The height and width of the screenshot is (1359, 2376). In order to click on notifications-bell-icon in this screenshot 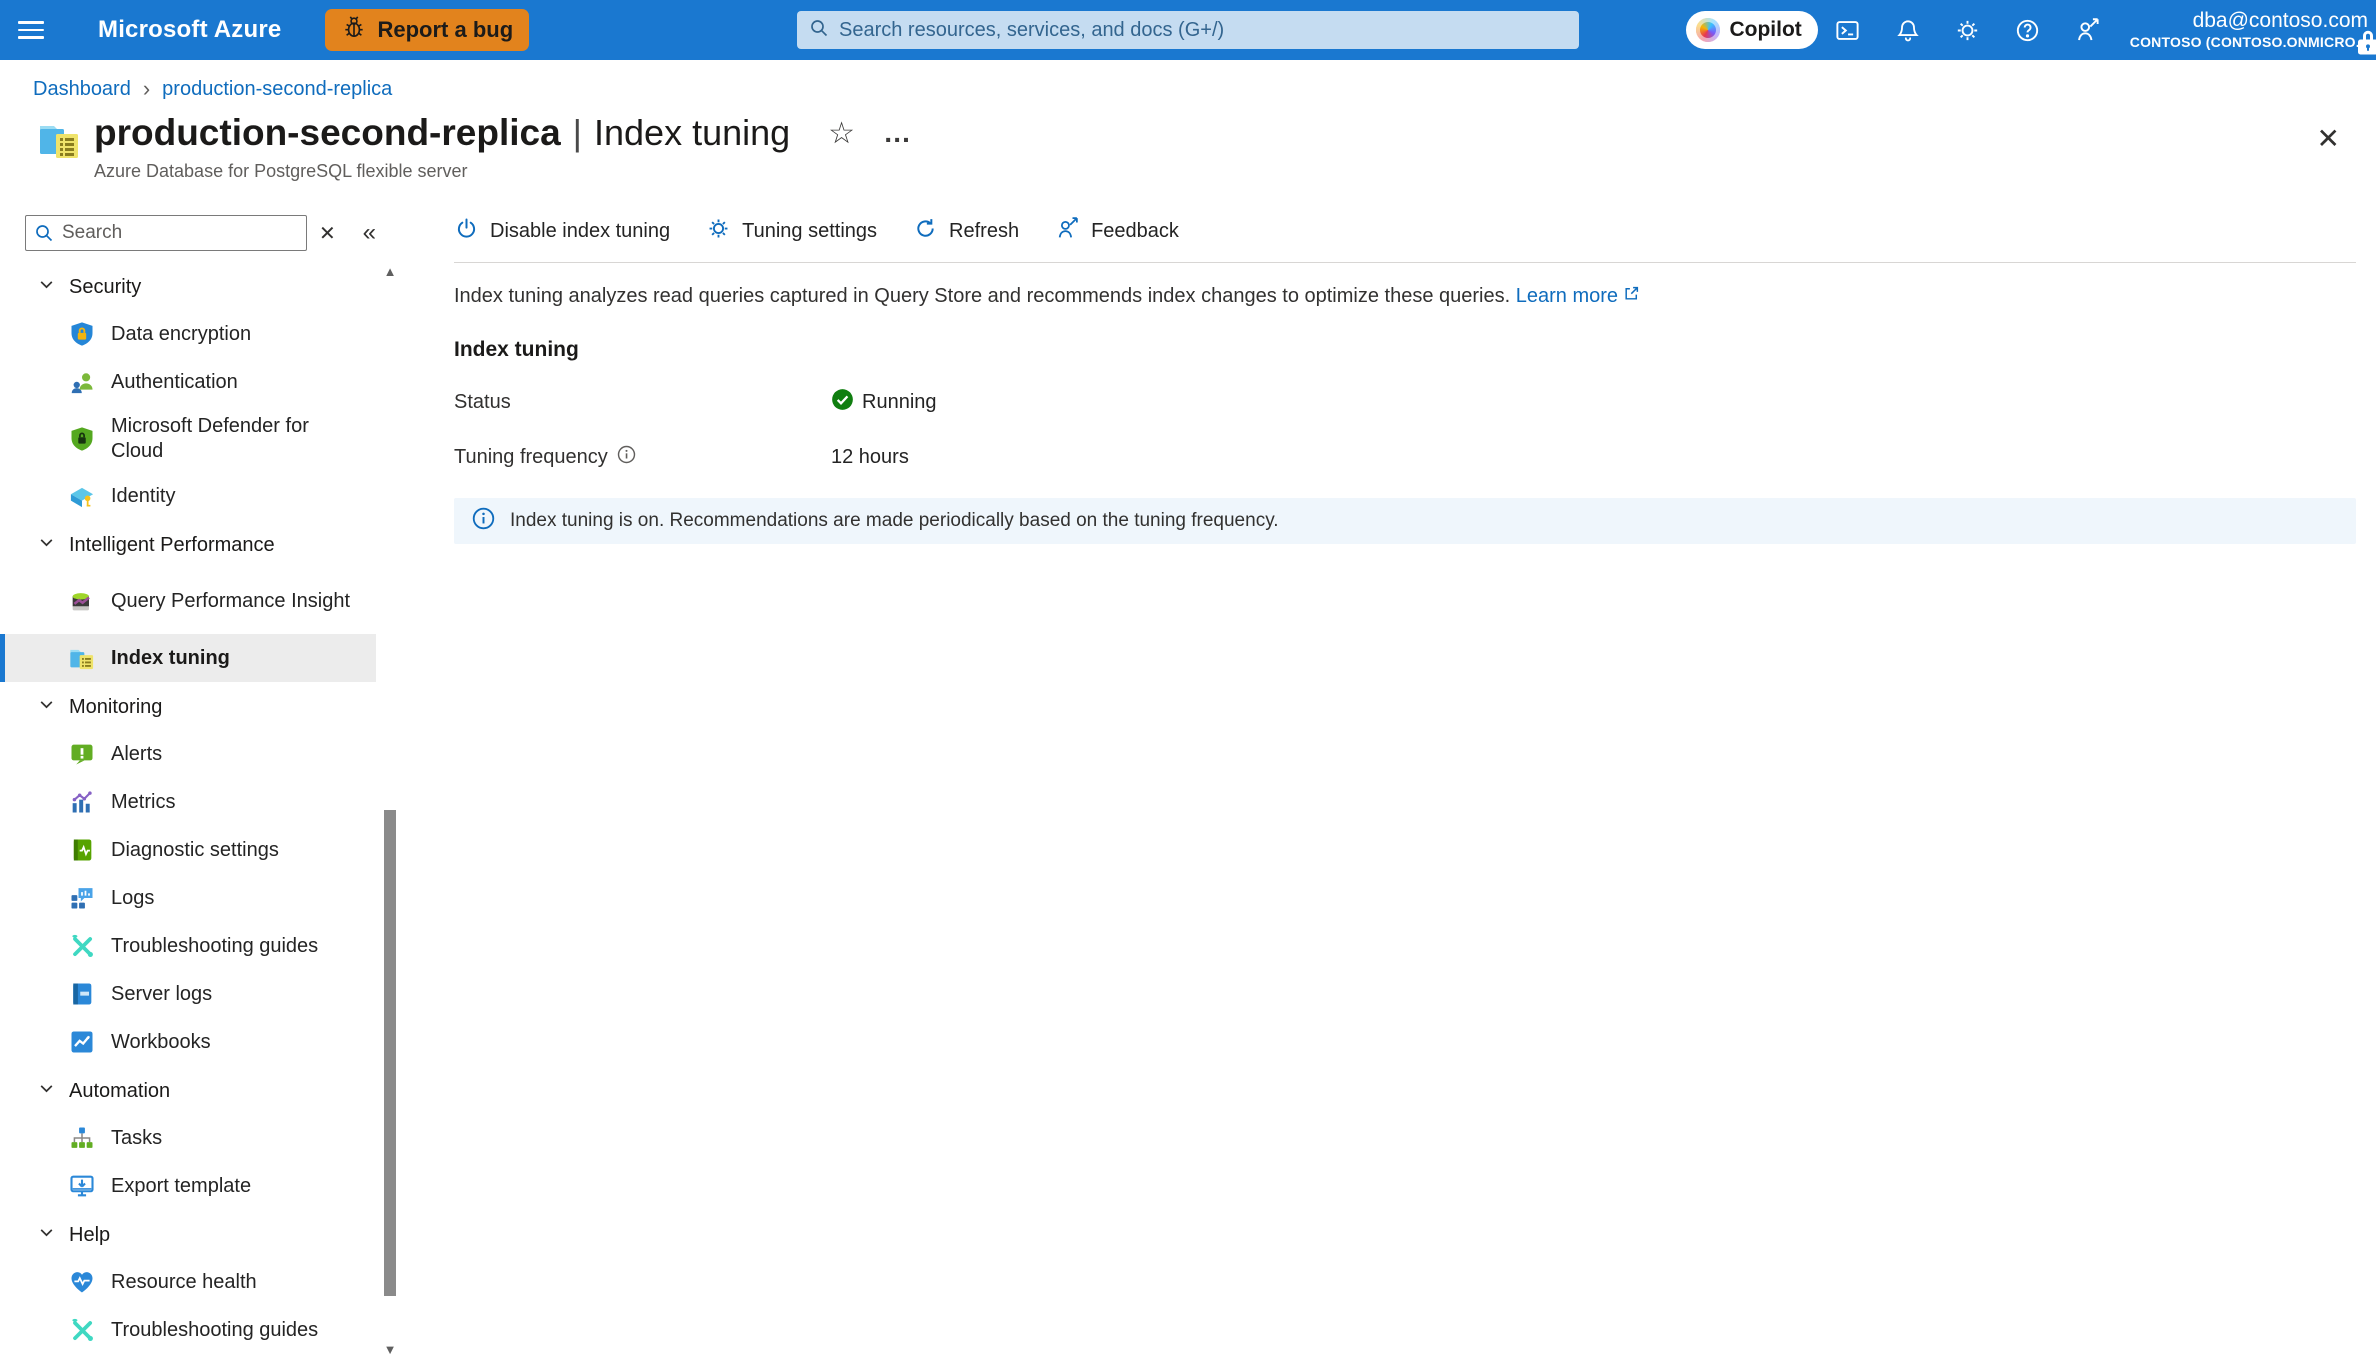, I will do `click(1908, 30)`.